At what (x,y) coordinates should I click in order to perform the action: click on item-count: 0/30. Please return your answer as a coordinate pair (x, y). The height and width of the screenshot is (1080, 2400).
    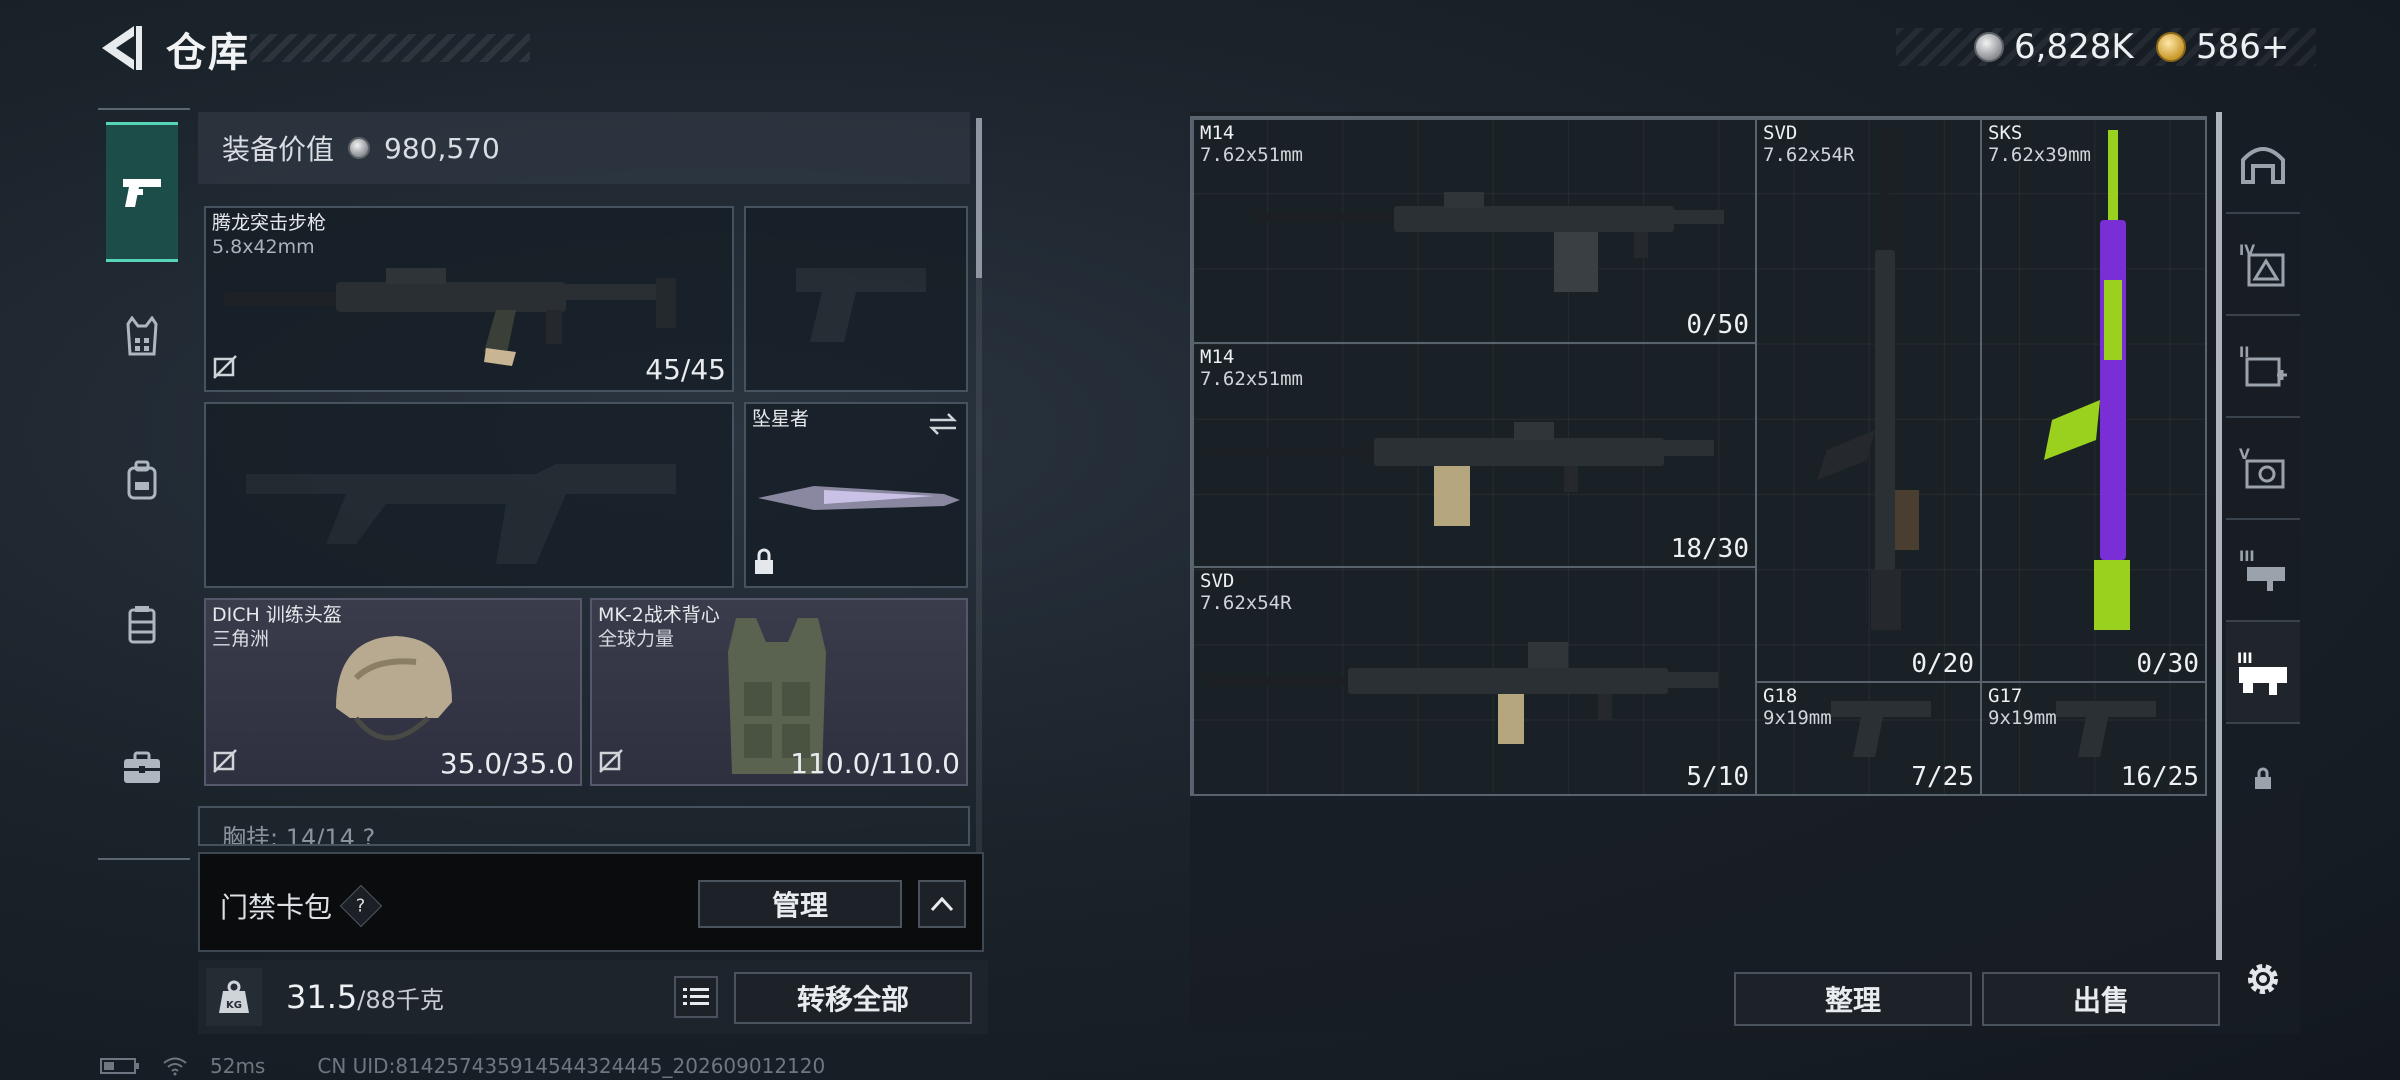
    Looking at the image, I should click on (2167, 664).